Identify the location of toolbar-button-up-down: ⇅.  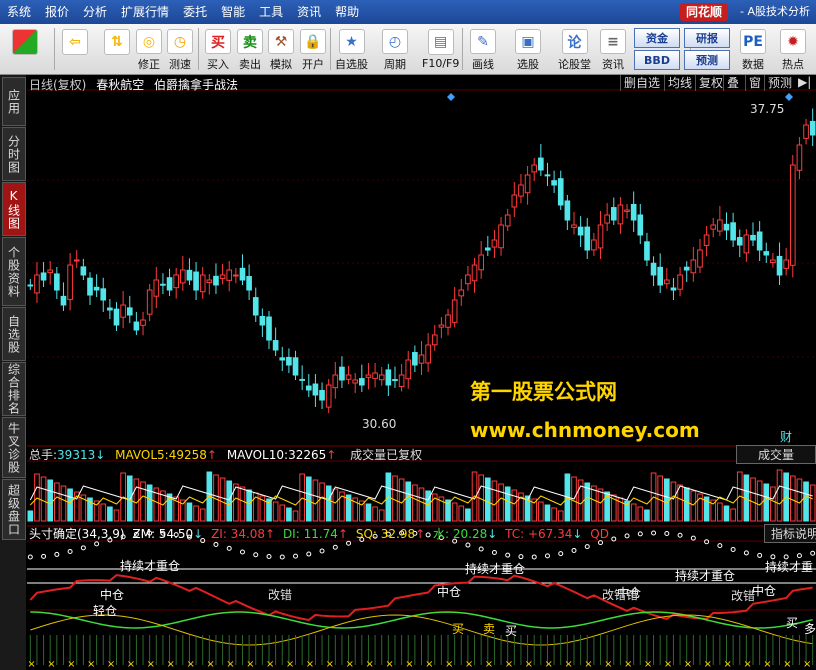
(117, 49).